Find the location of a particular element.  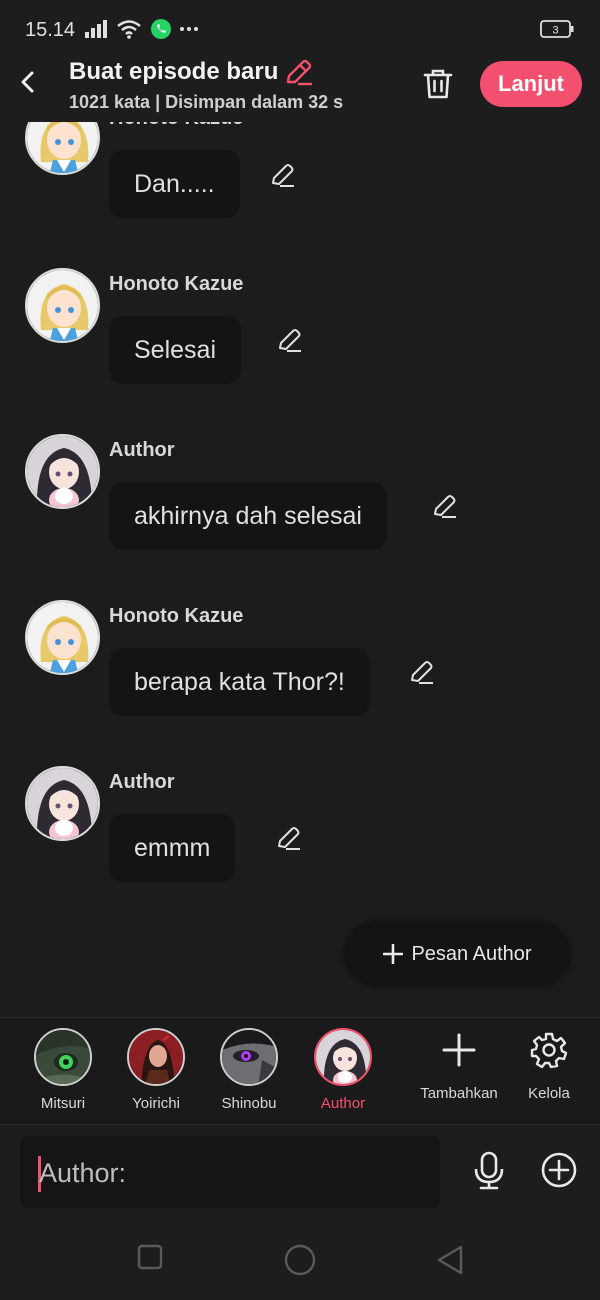

svg-text: 3 is located at coordinates (555, 31).